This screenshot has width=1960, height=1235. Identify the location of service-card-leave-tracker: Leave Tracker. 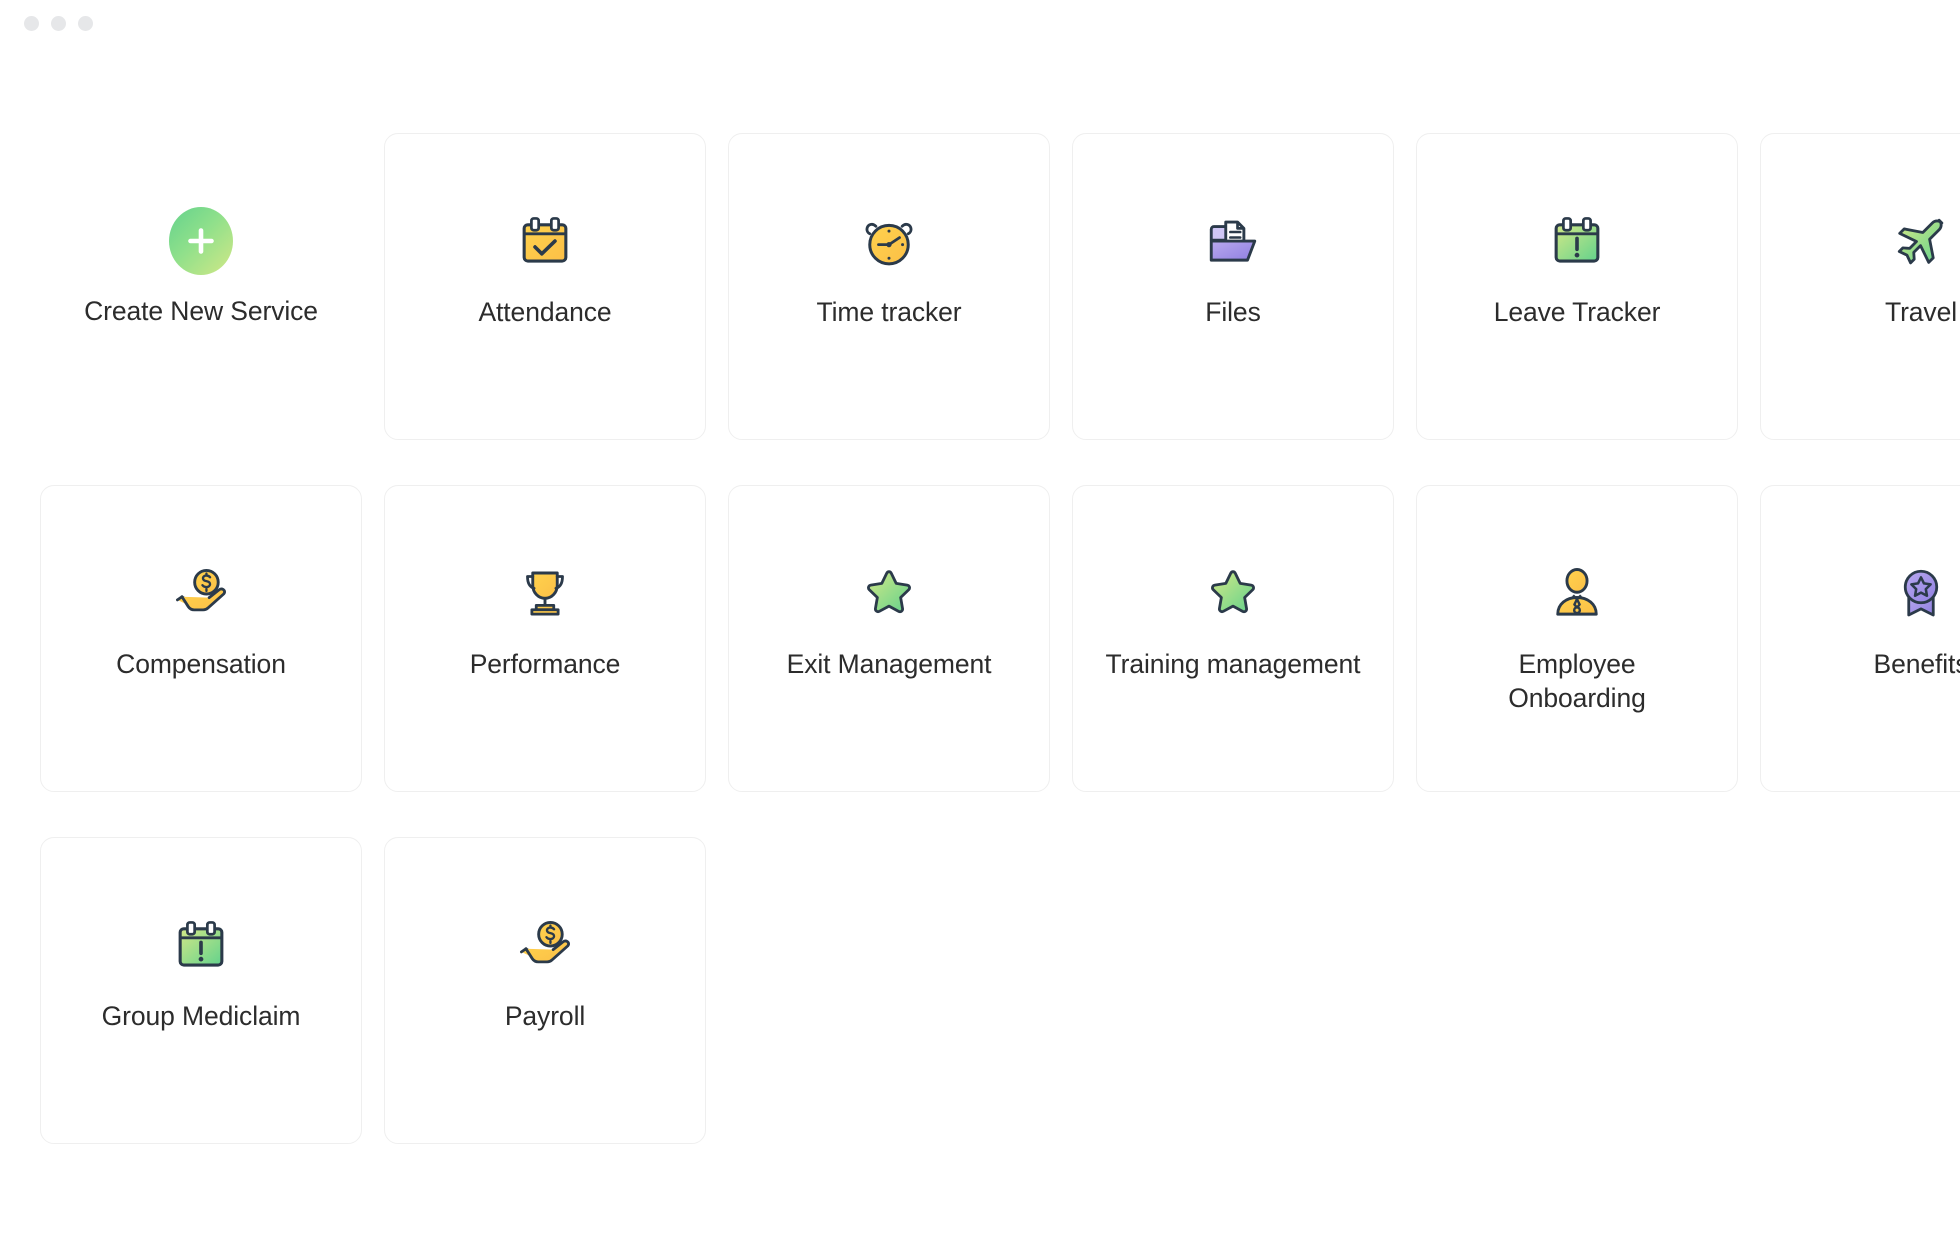
(1577, 286).